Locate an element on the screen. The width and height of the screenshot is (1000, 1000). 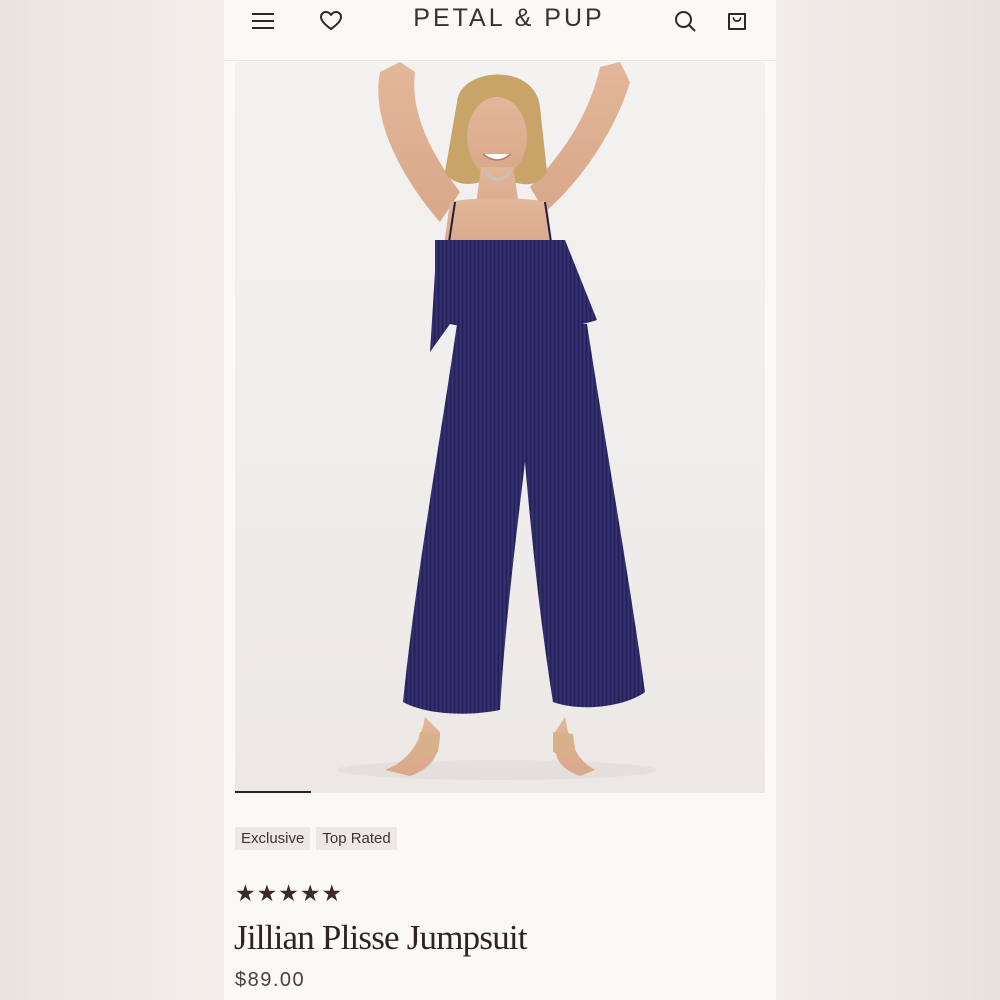
heart-icon is located at coordinates (331, 21).